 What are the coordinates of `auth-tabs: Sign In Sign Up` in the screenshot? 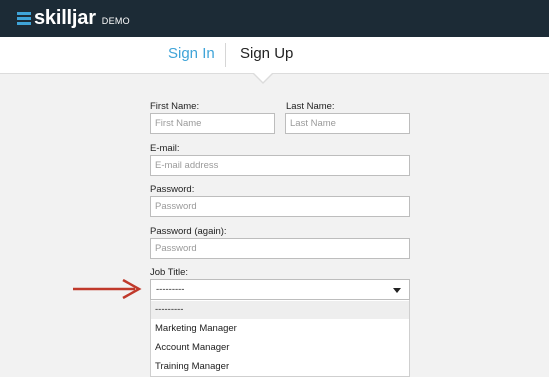 It's located at (274, 55).